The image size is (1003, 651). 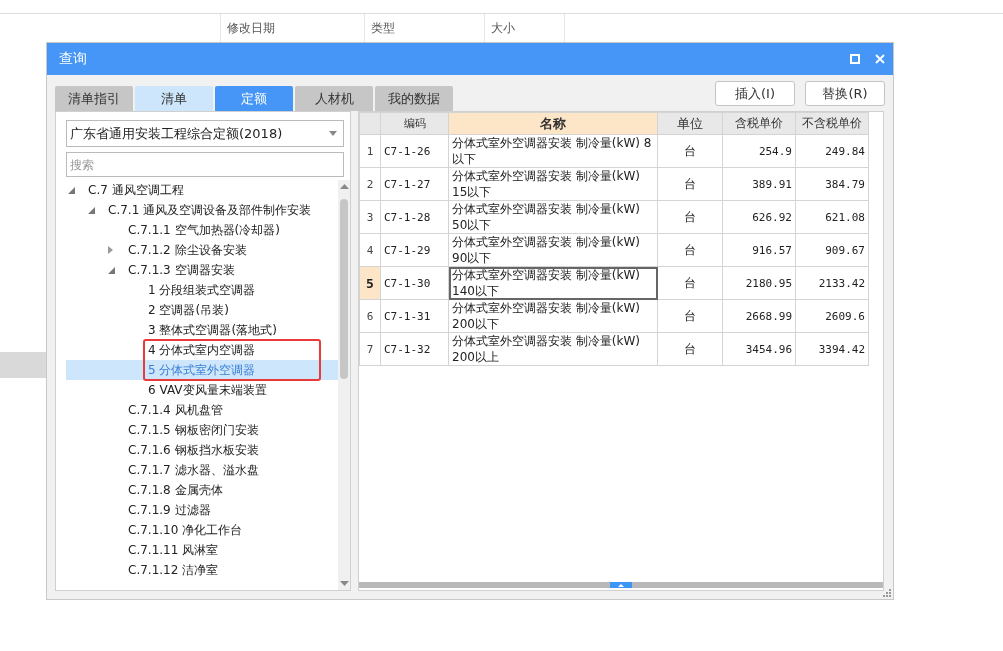 What do you see at coordinates (414, 98) in the screenshot?
I see `tab: 我的数据` at bounding box center [414, 98].